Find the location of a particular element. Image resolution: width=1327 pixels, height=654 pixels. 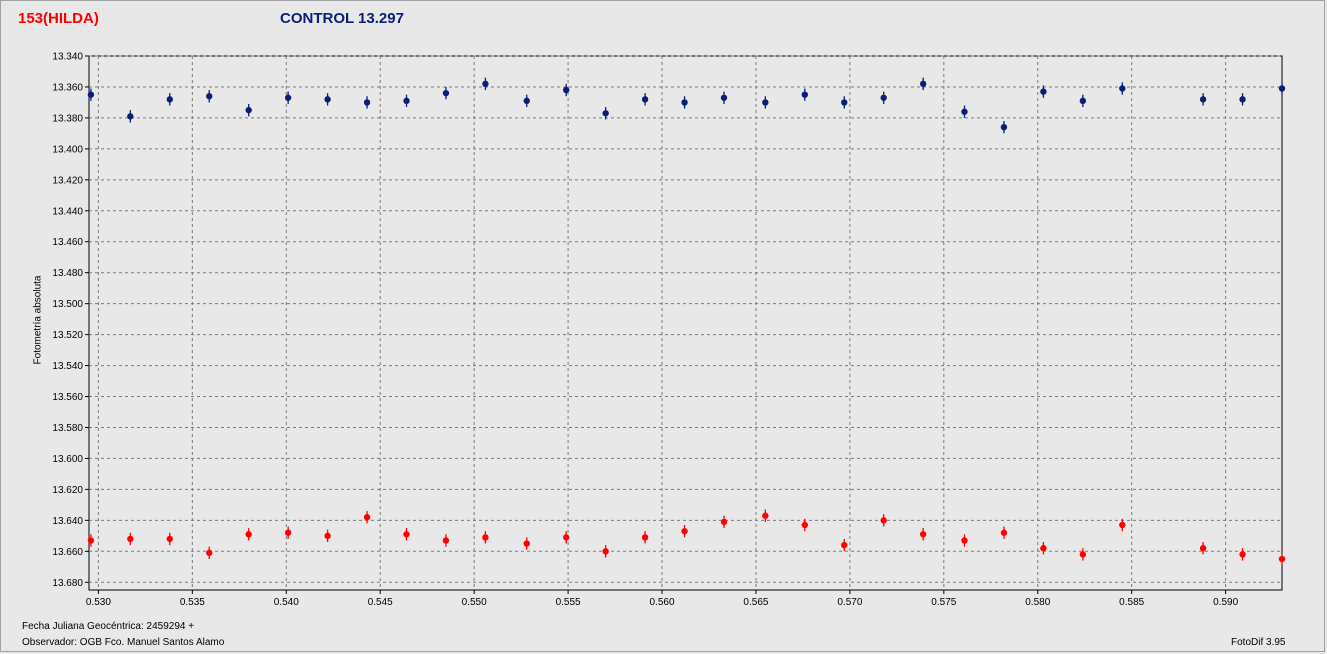

y-tick-label: 13.420 is located at coordinates (67, 180).